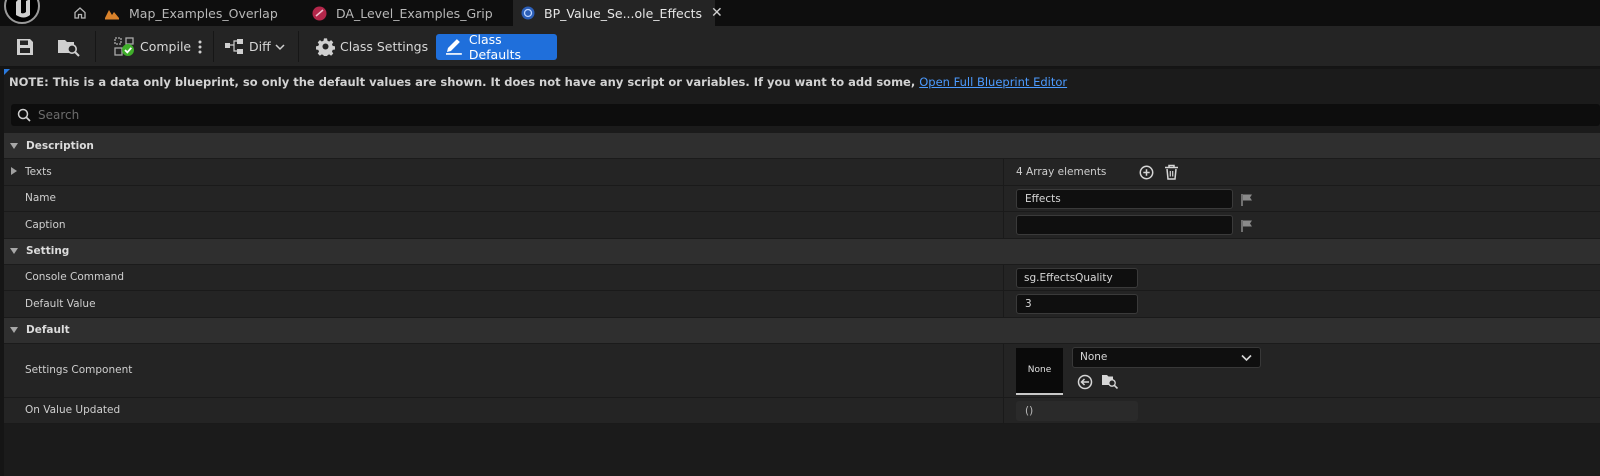 This screenshot has height=476, width=1600. Describe the element at coordinates (40, 198) in the screenshot. I see `property-label: Name` at that location.